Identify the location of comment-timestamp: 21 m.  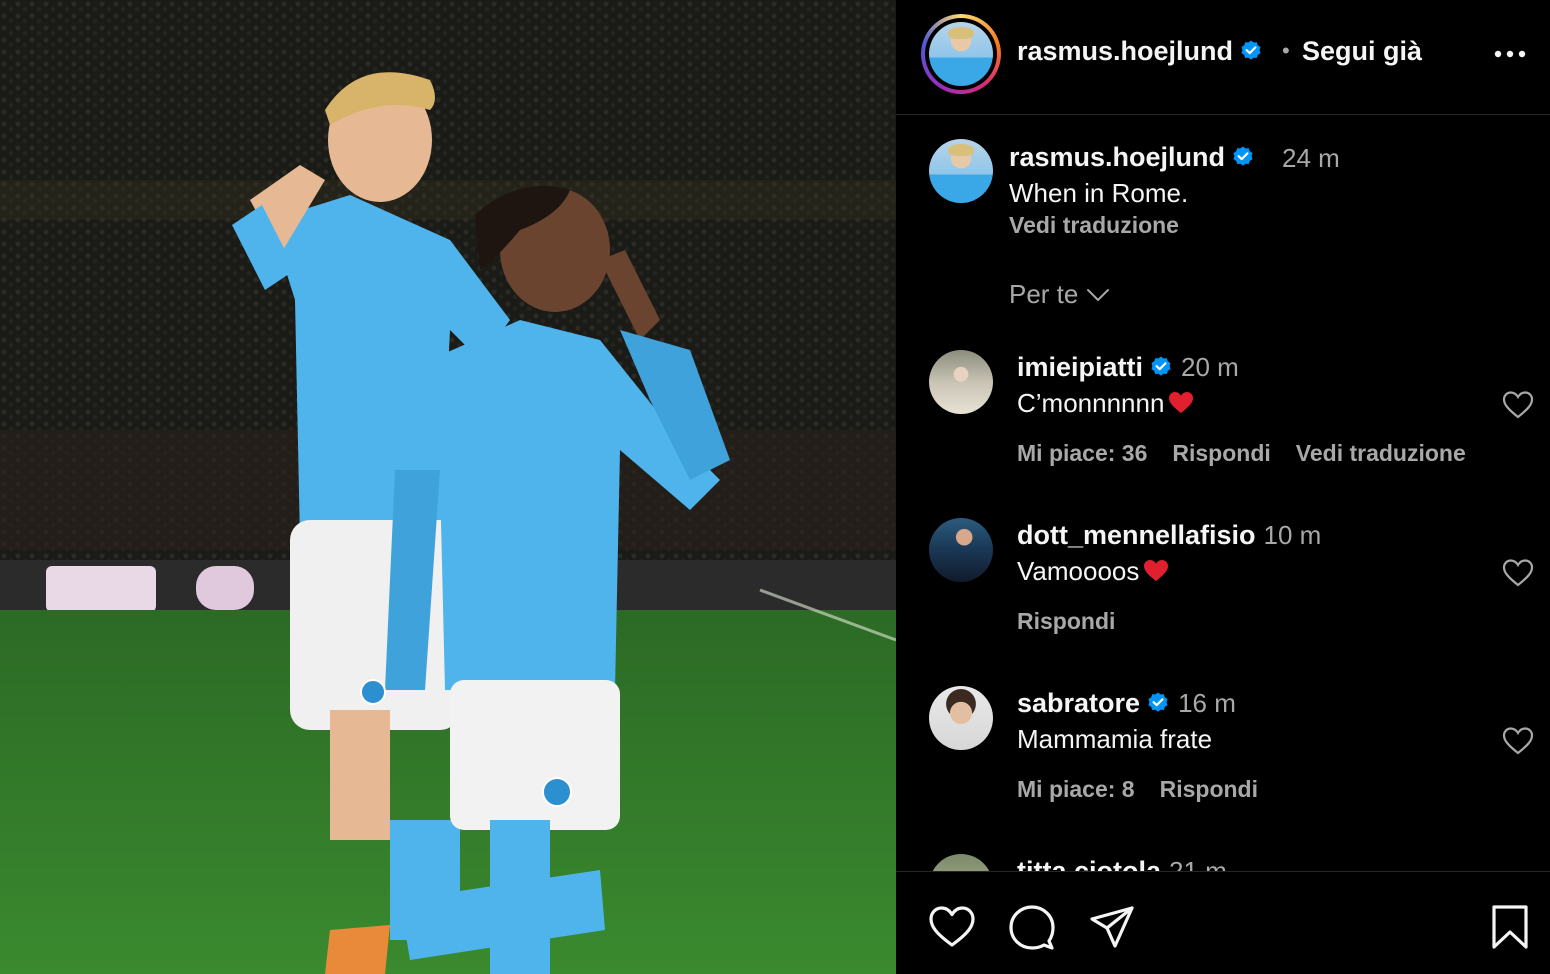
(1198, 863).